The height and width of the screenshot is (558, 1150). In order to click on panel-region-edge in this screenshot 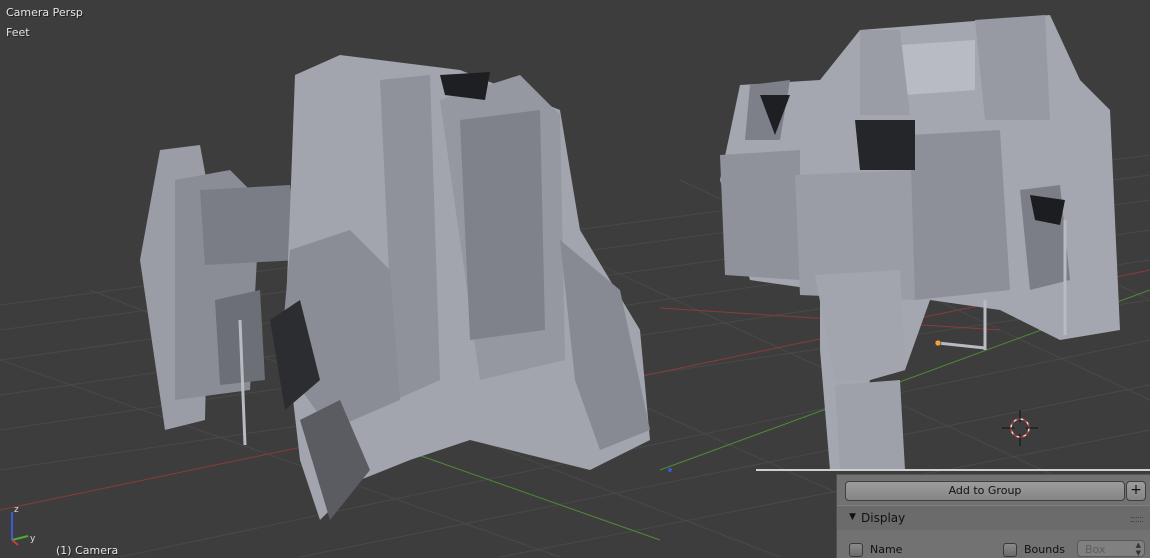, I will do `click(953, 470)`.